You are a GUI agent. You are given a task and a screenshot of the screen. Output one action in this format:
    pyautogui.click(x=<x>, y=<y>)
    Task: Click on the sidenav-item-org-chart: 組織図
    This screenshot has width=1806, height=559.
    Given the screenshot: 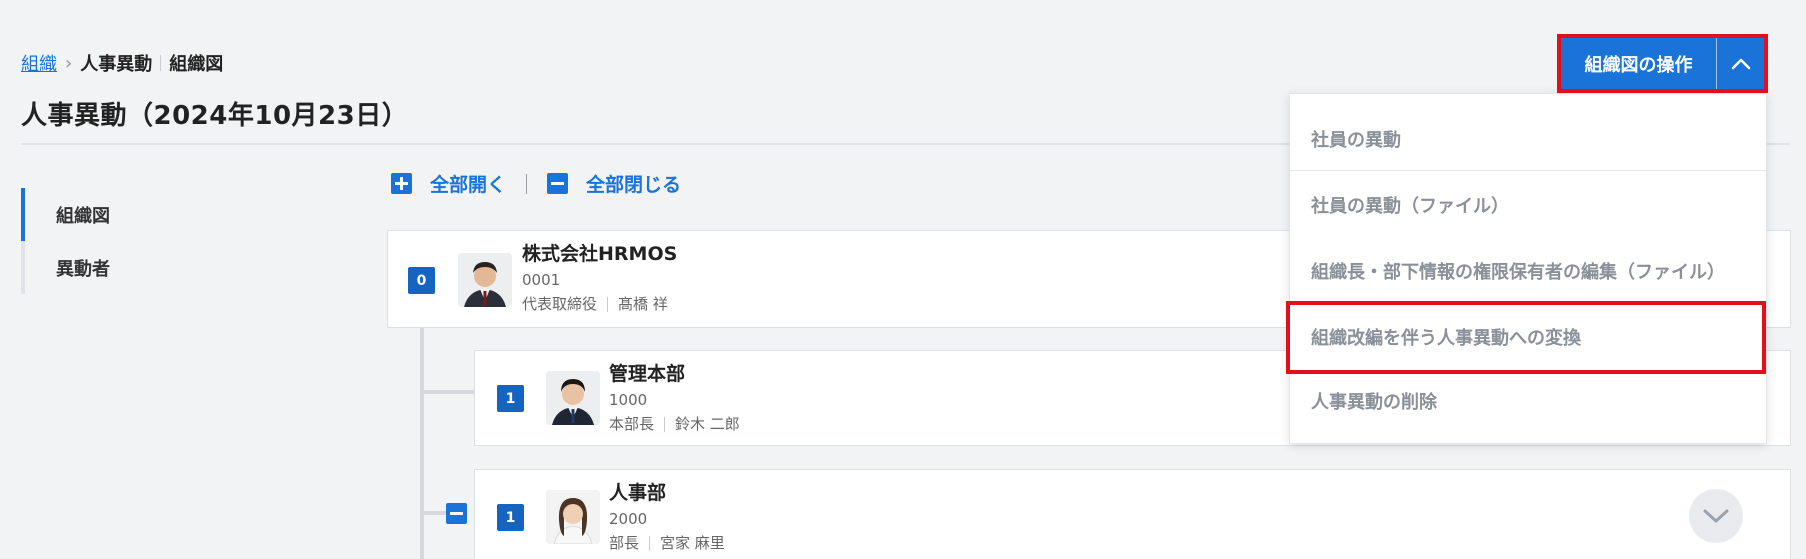 What is the action you would take?
    pyautogui.click(x=186, y=214)
    